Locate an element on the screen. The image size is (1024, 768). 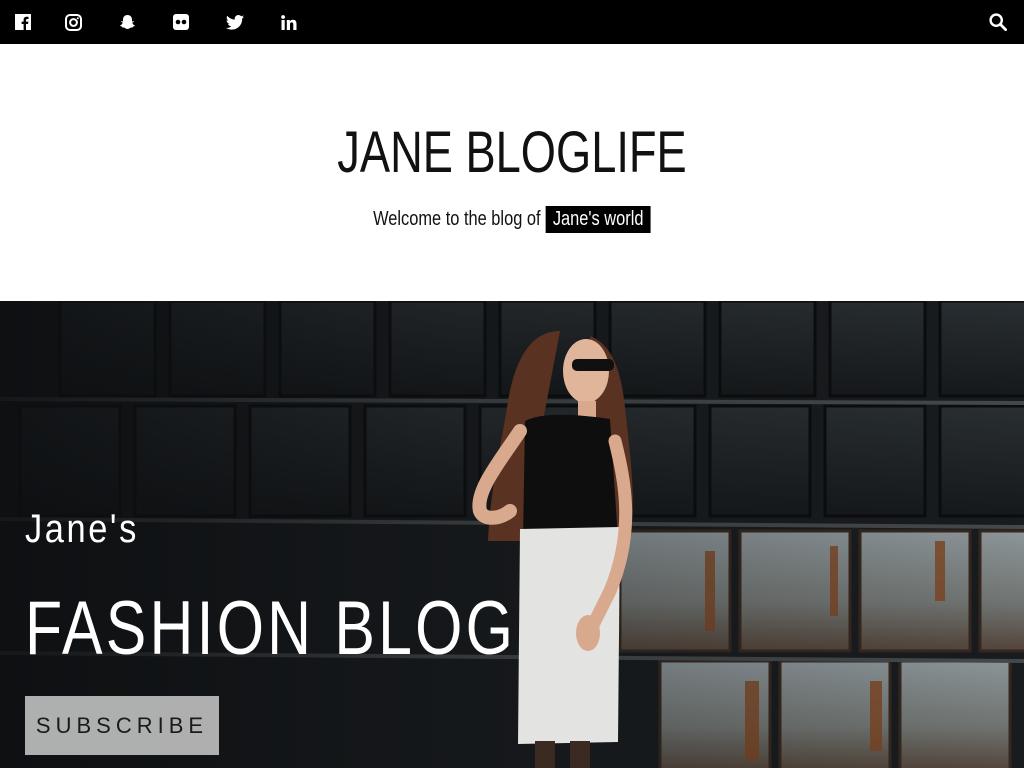
flickr-link is located at coordinates (181, 22).